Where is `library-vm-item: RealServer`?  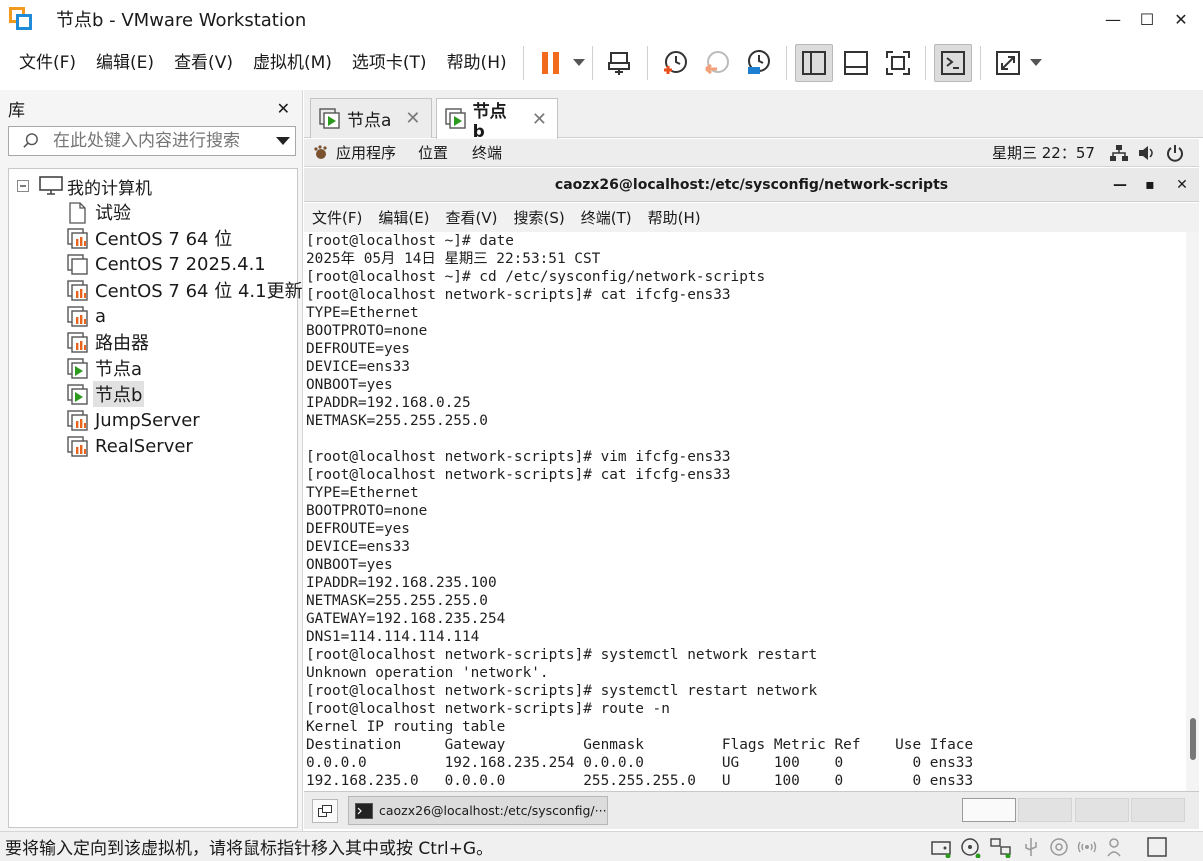 library-vm-item: RealServer is located at coordinates (131, 446).